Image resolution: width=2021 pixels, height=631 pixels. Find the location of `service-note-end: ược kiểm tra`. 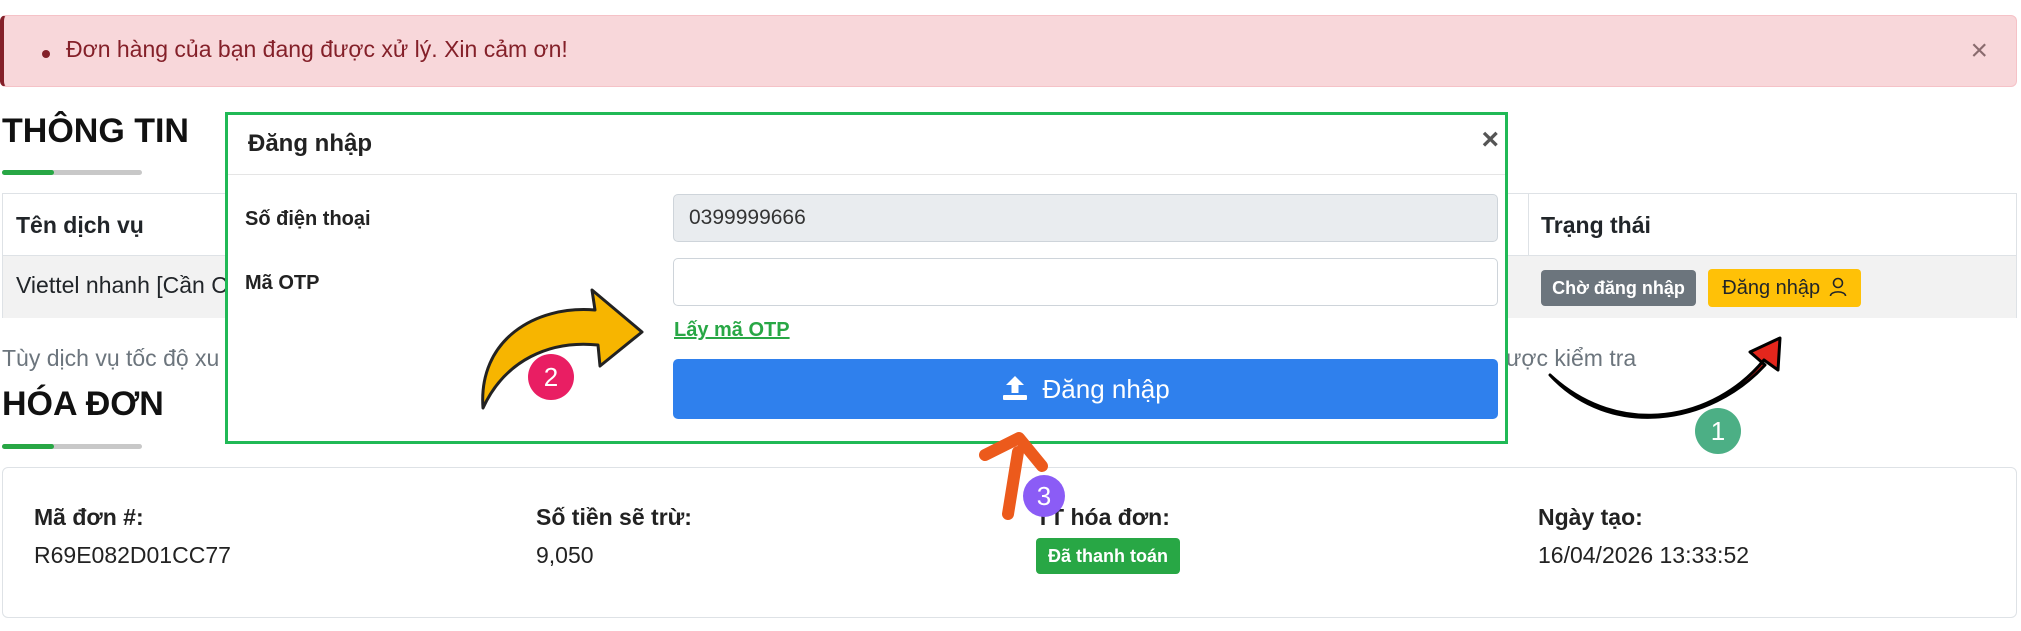

service-note-end: ược kiểm tra is located at coordinates (1571, 358).